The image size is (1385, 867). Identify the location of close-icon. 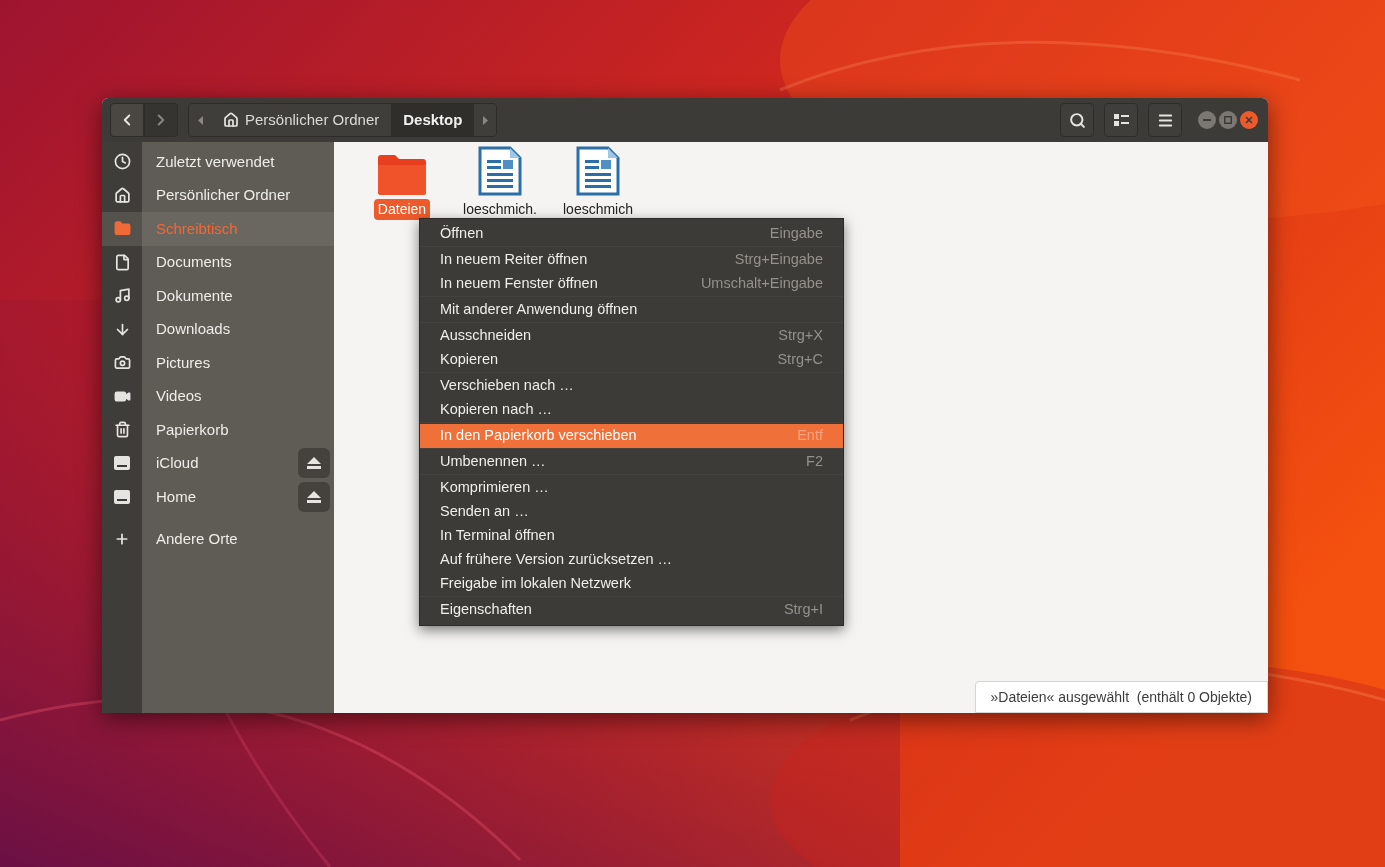
(1249, 120).